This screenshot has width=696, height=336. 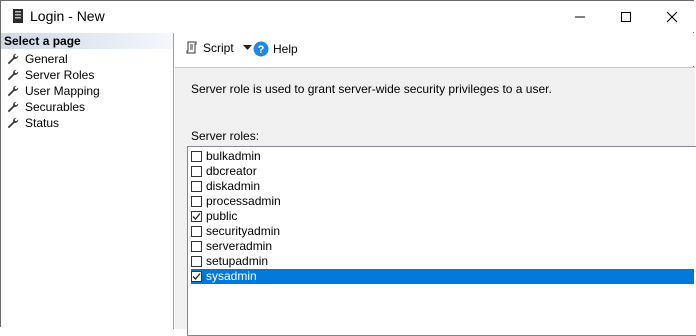 I want to click on role-name: setupadmin, so click(x=237, y=261).